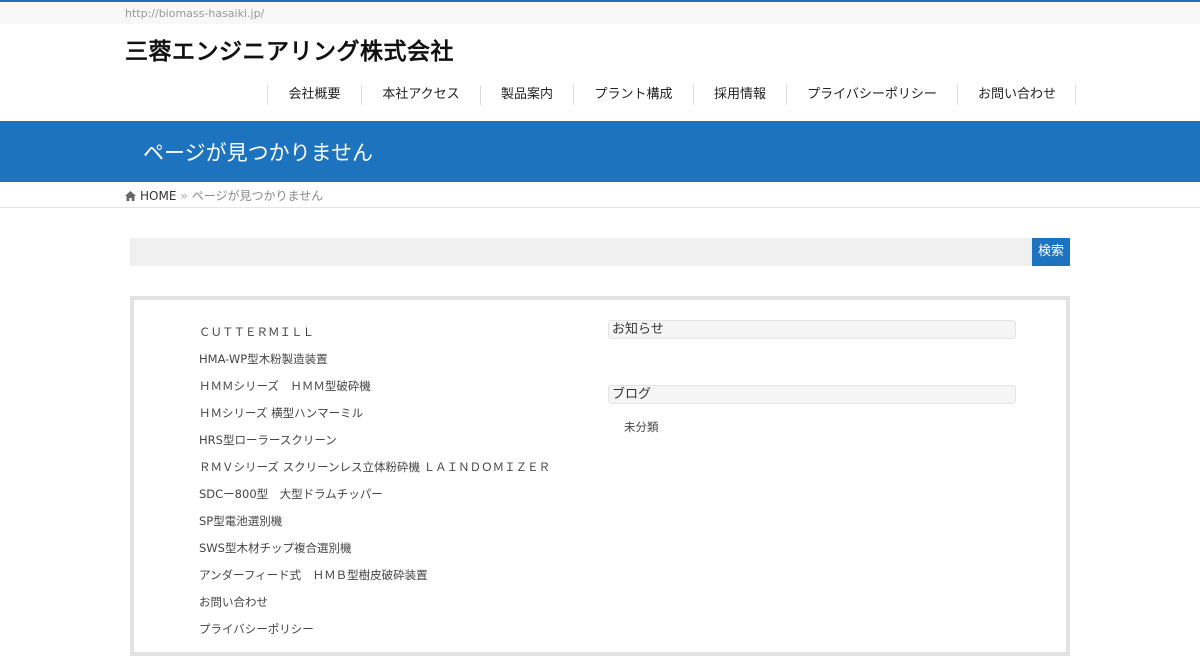 The width and height of the screenshot is (1200, 656). I want to click on page-link: HMA-WP型木粉製造装置, so click(399, 364).